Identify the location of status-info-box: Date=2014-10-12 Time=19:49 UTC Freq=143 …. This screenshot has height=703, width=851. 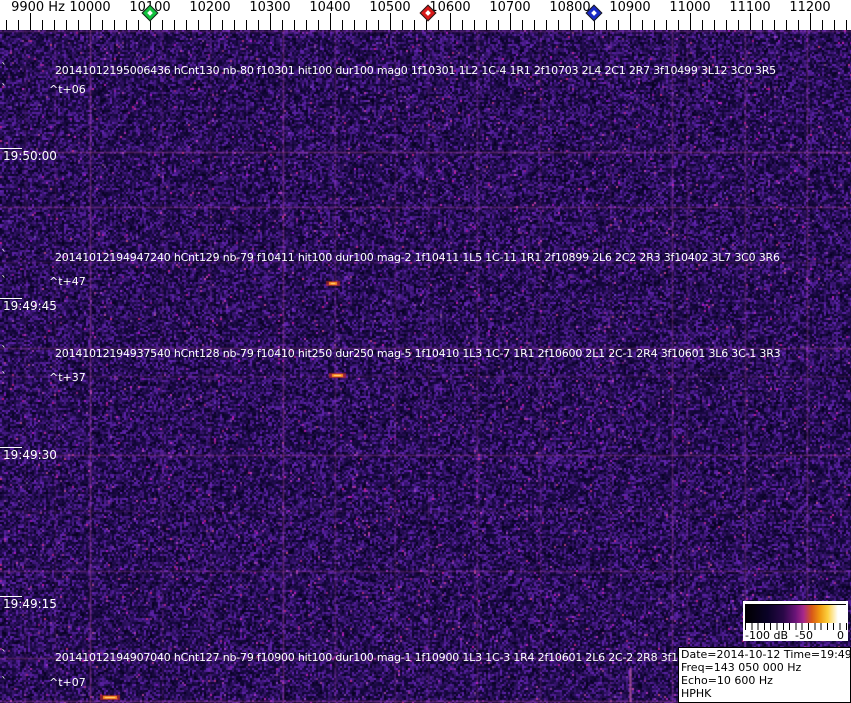
(764, 675).